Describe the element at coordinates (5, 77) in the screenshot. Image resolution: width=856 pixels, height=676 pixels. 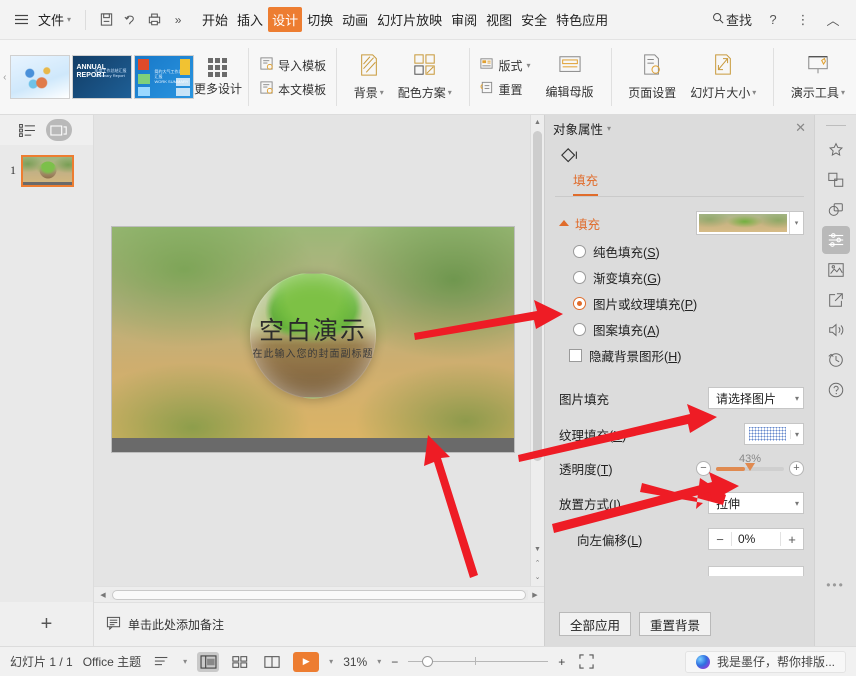
I see `gallery-prev-icon: ‹` at that location.